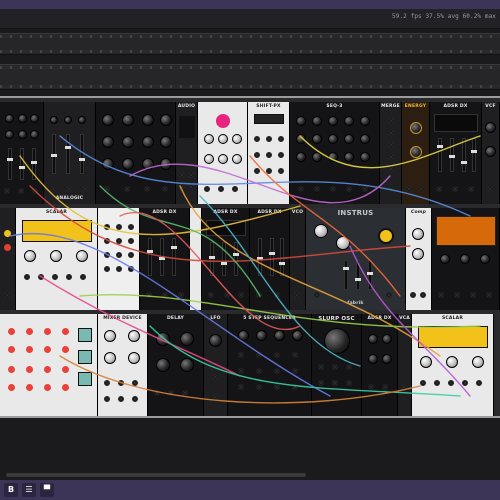 Image resolution: width=500 pixels, height=500 pixels. I want to click on module-button-grid, so click(49, 365).